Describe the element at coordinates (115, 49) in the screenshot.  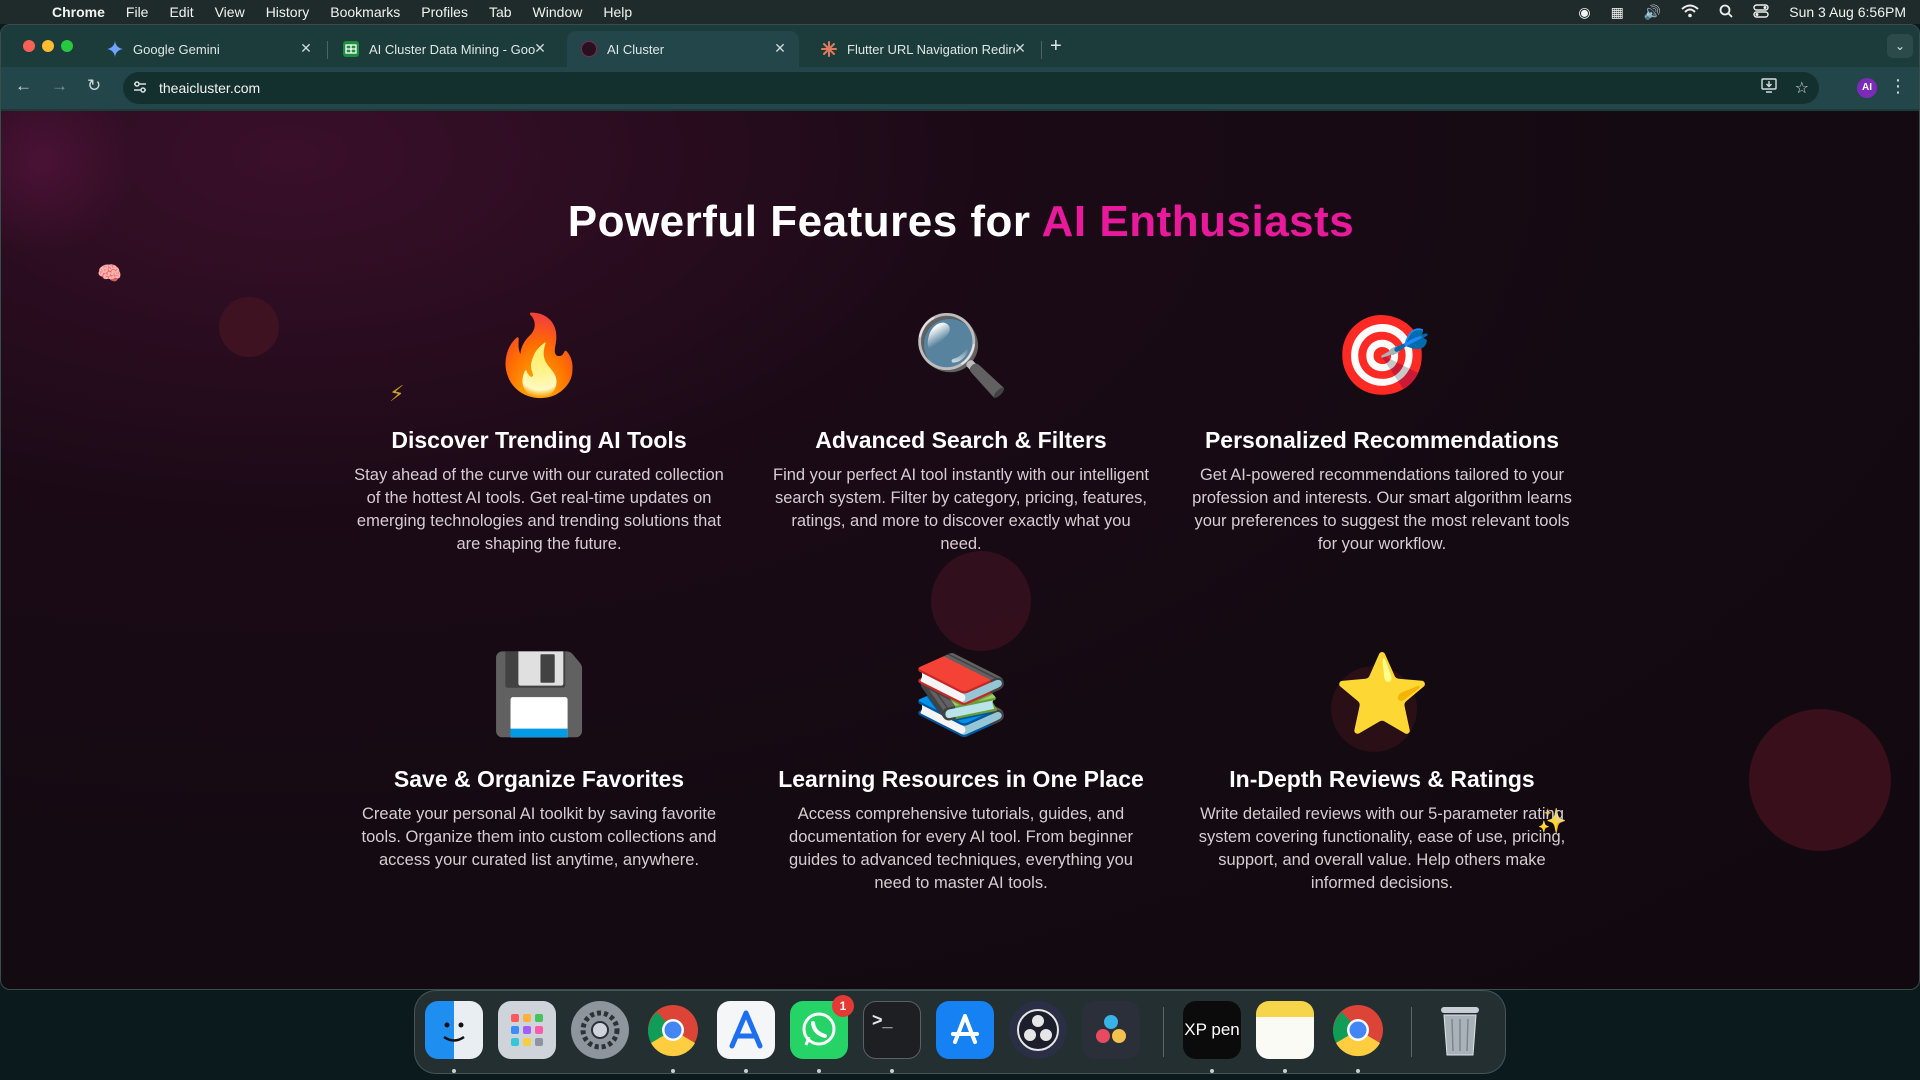
I see `gemini-icon` at that location.